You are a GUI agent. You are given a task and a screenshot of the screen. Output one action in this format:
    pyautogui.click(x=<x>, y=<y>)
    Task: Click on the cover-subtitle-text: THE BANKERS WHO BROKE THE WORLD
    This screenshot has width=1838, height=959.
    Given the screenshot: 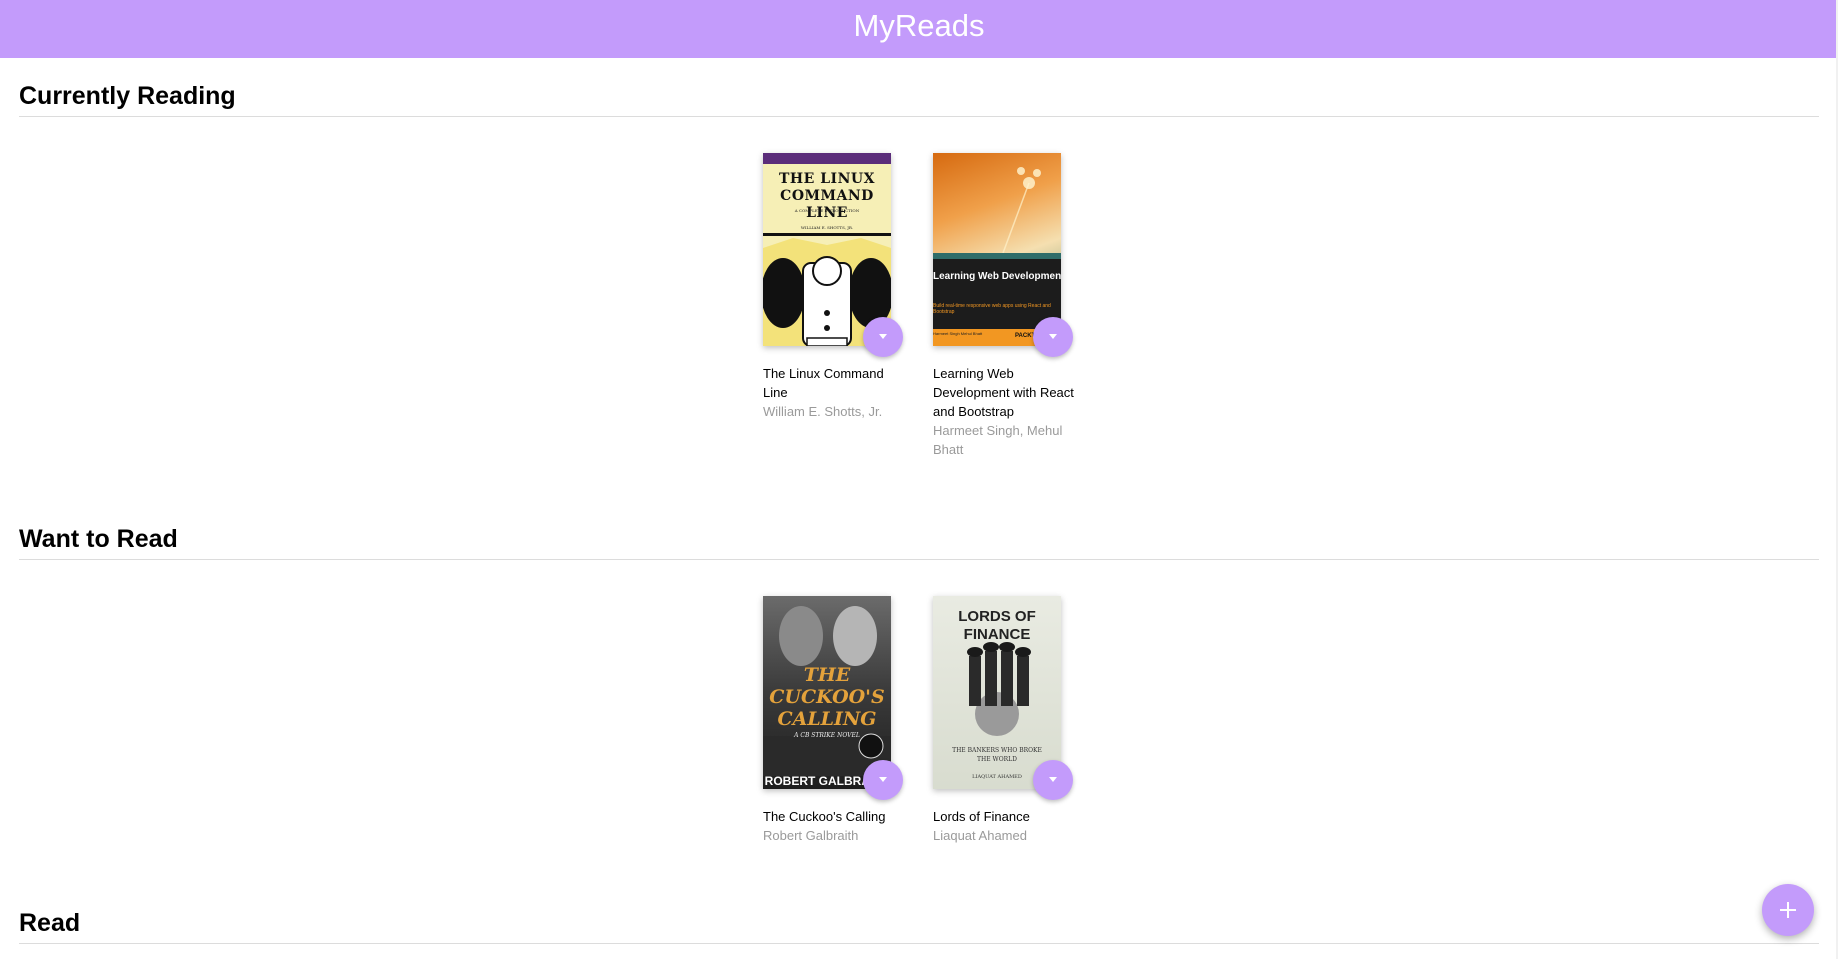 What is the action you would take?
    pyautogui.click(x=997, y=755)
    